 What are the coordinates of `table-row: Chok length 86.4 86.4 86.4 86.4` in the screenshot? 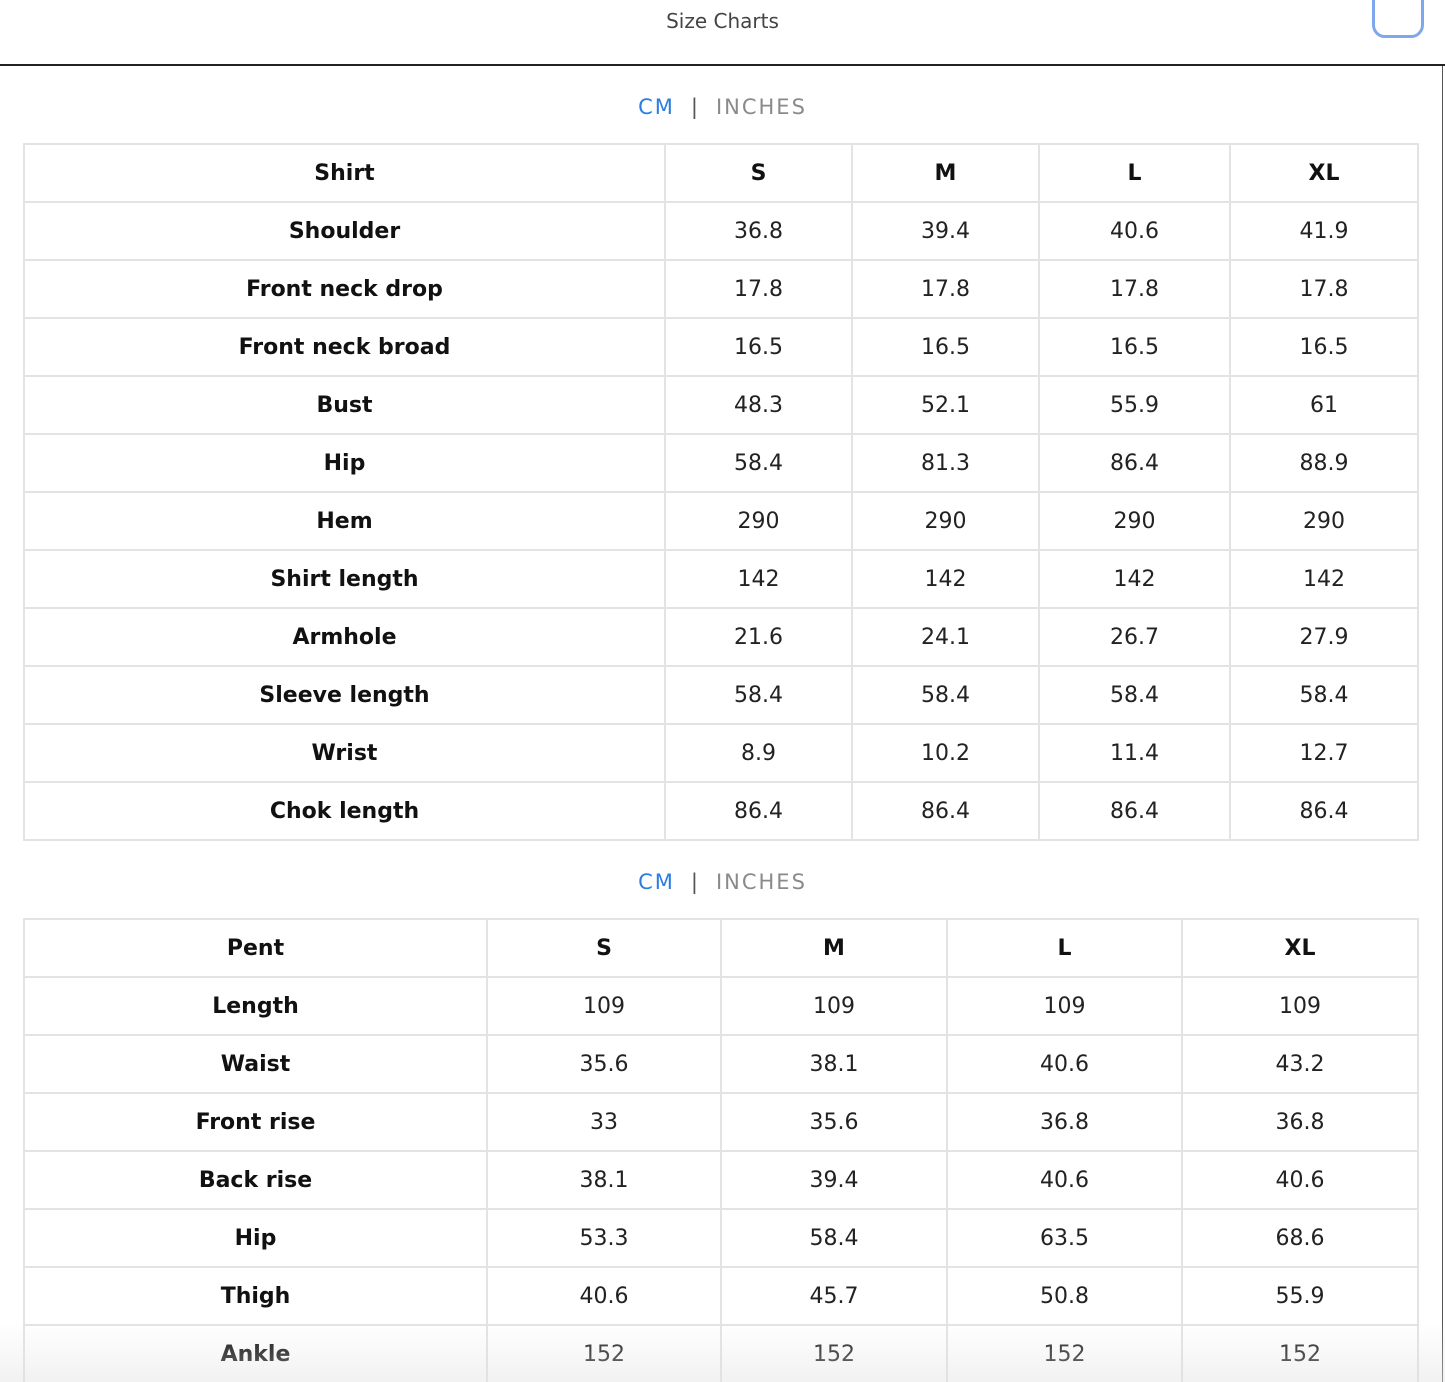 It's located at (721, 811).